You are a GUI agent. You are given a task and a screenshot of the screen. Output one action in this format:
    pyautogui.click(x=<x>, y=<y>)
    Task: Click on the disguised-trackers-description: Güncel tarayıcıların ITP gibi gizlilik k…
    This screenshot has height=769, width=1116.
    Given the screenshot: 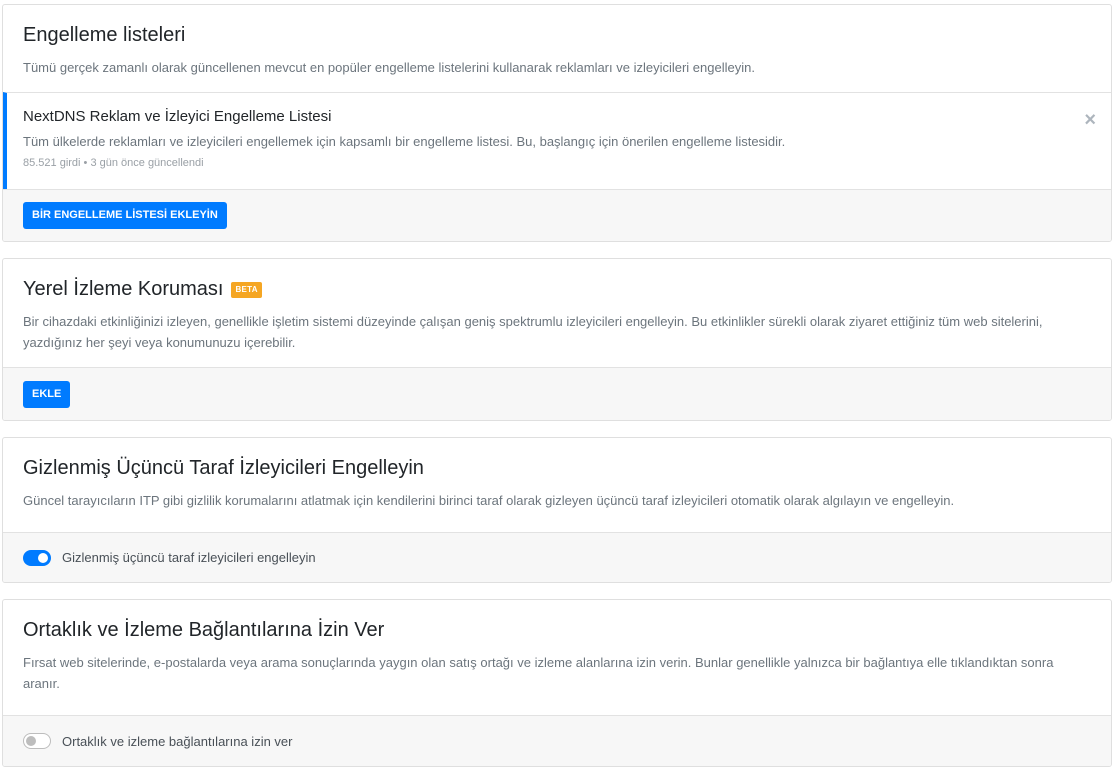 What is the action you would take?
    pyautogui.click(x=489, y=500)
    